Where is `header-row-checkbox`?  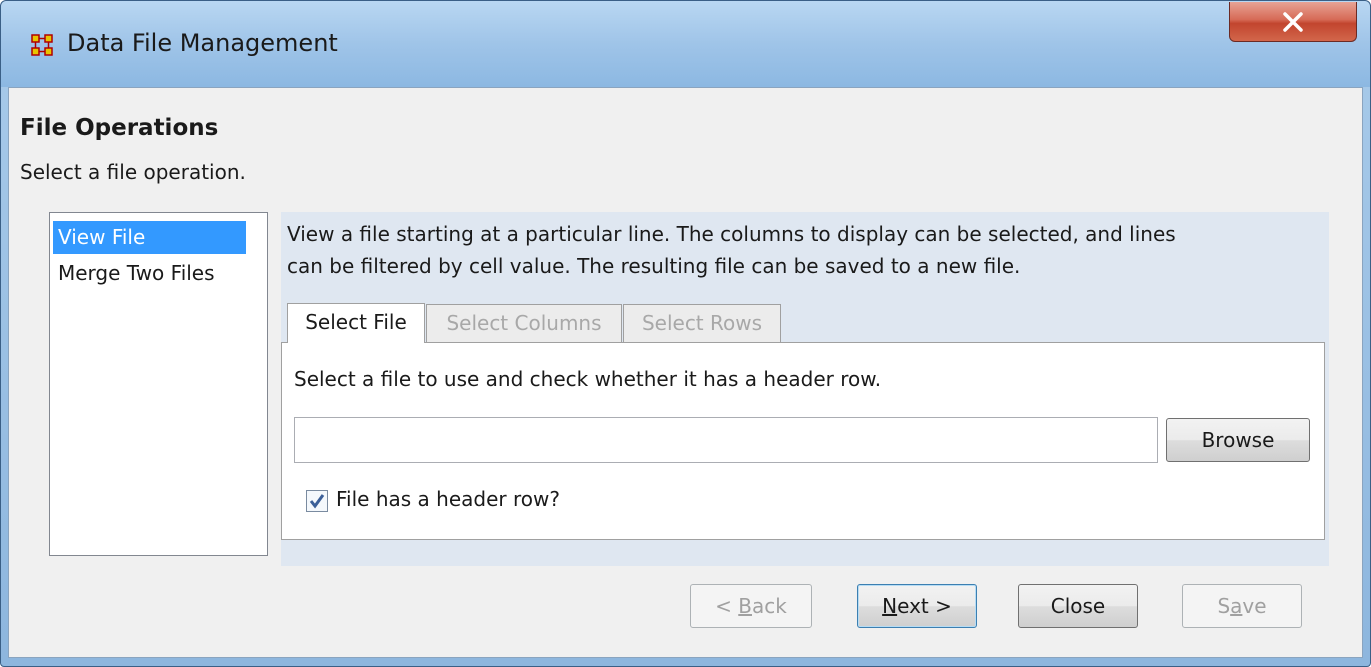
header-row-checkbox is located at coordinates (317, 501).